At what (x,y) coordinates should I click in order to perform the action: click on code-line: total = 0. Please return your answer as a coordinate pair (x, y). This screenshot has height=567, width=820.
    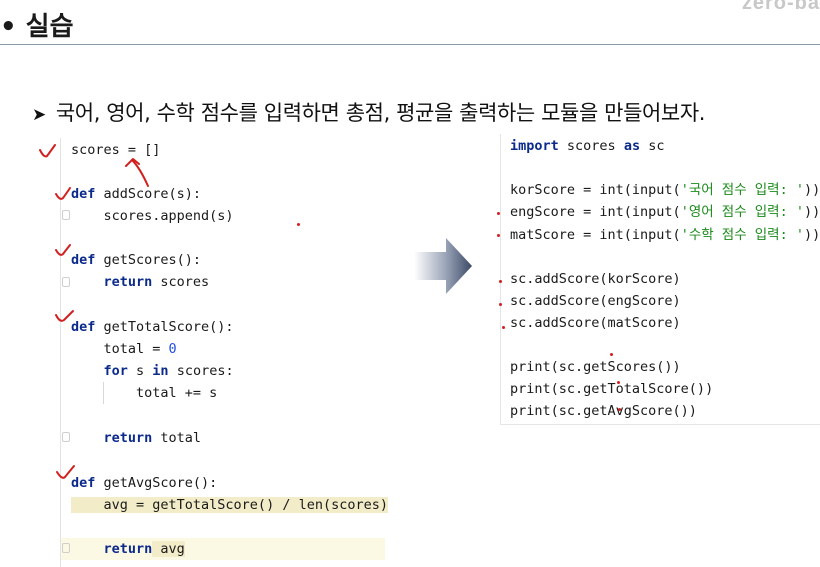
    Looking at the image, I should click on (124, 349).